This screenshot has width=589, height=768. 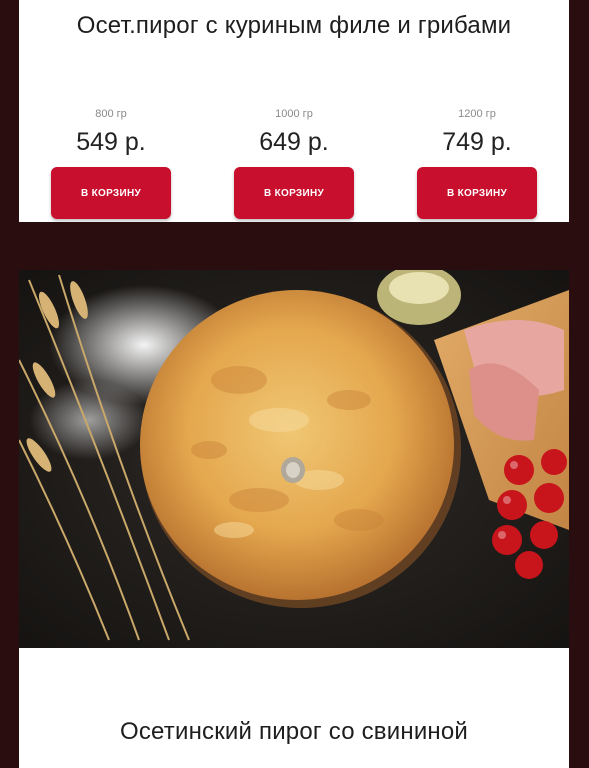 What do you see at coordinates (294, 114) in the screenshot?
I see `variant-weight: 1000 гр` at bounding box center [294, 114].